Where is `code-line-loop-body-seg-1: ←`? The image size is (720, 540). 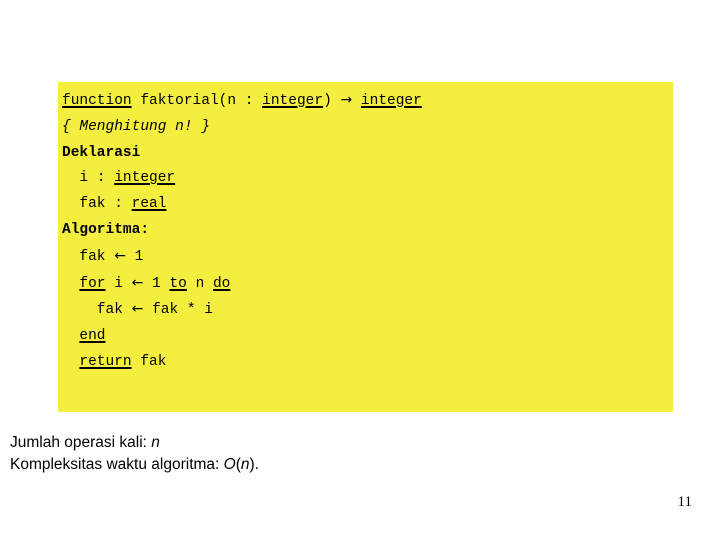 code-line-loop-body-seg-1: ← is located at coordinates (137, 309).